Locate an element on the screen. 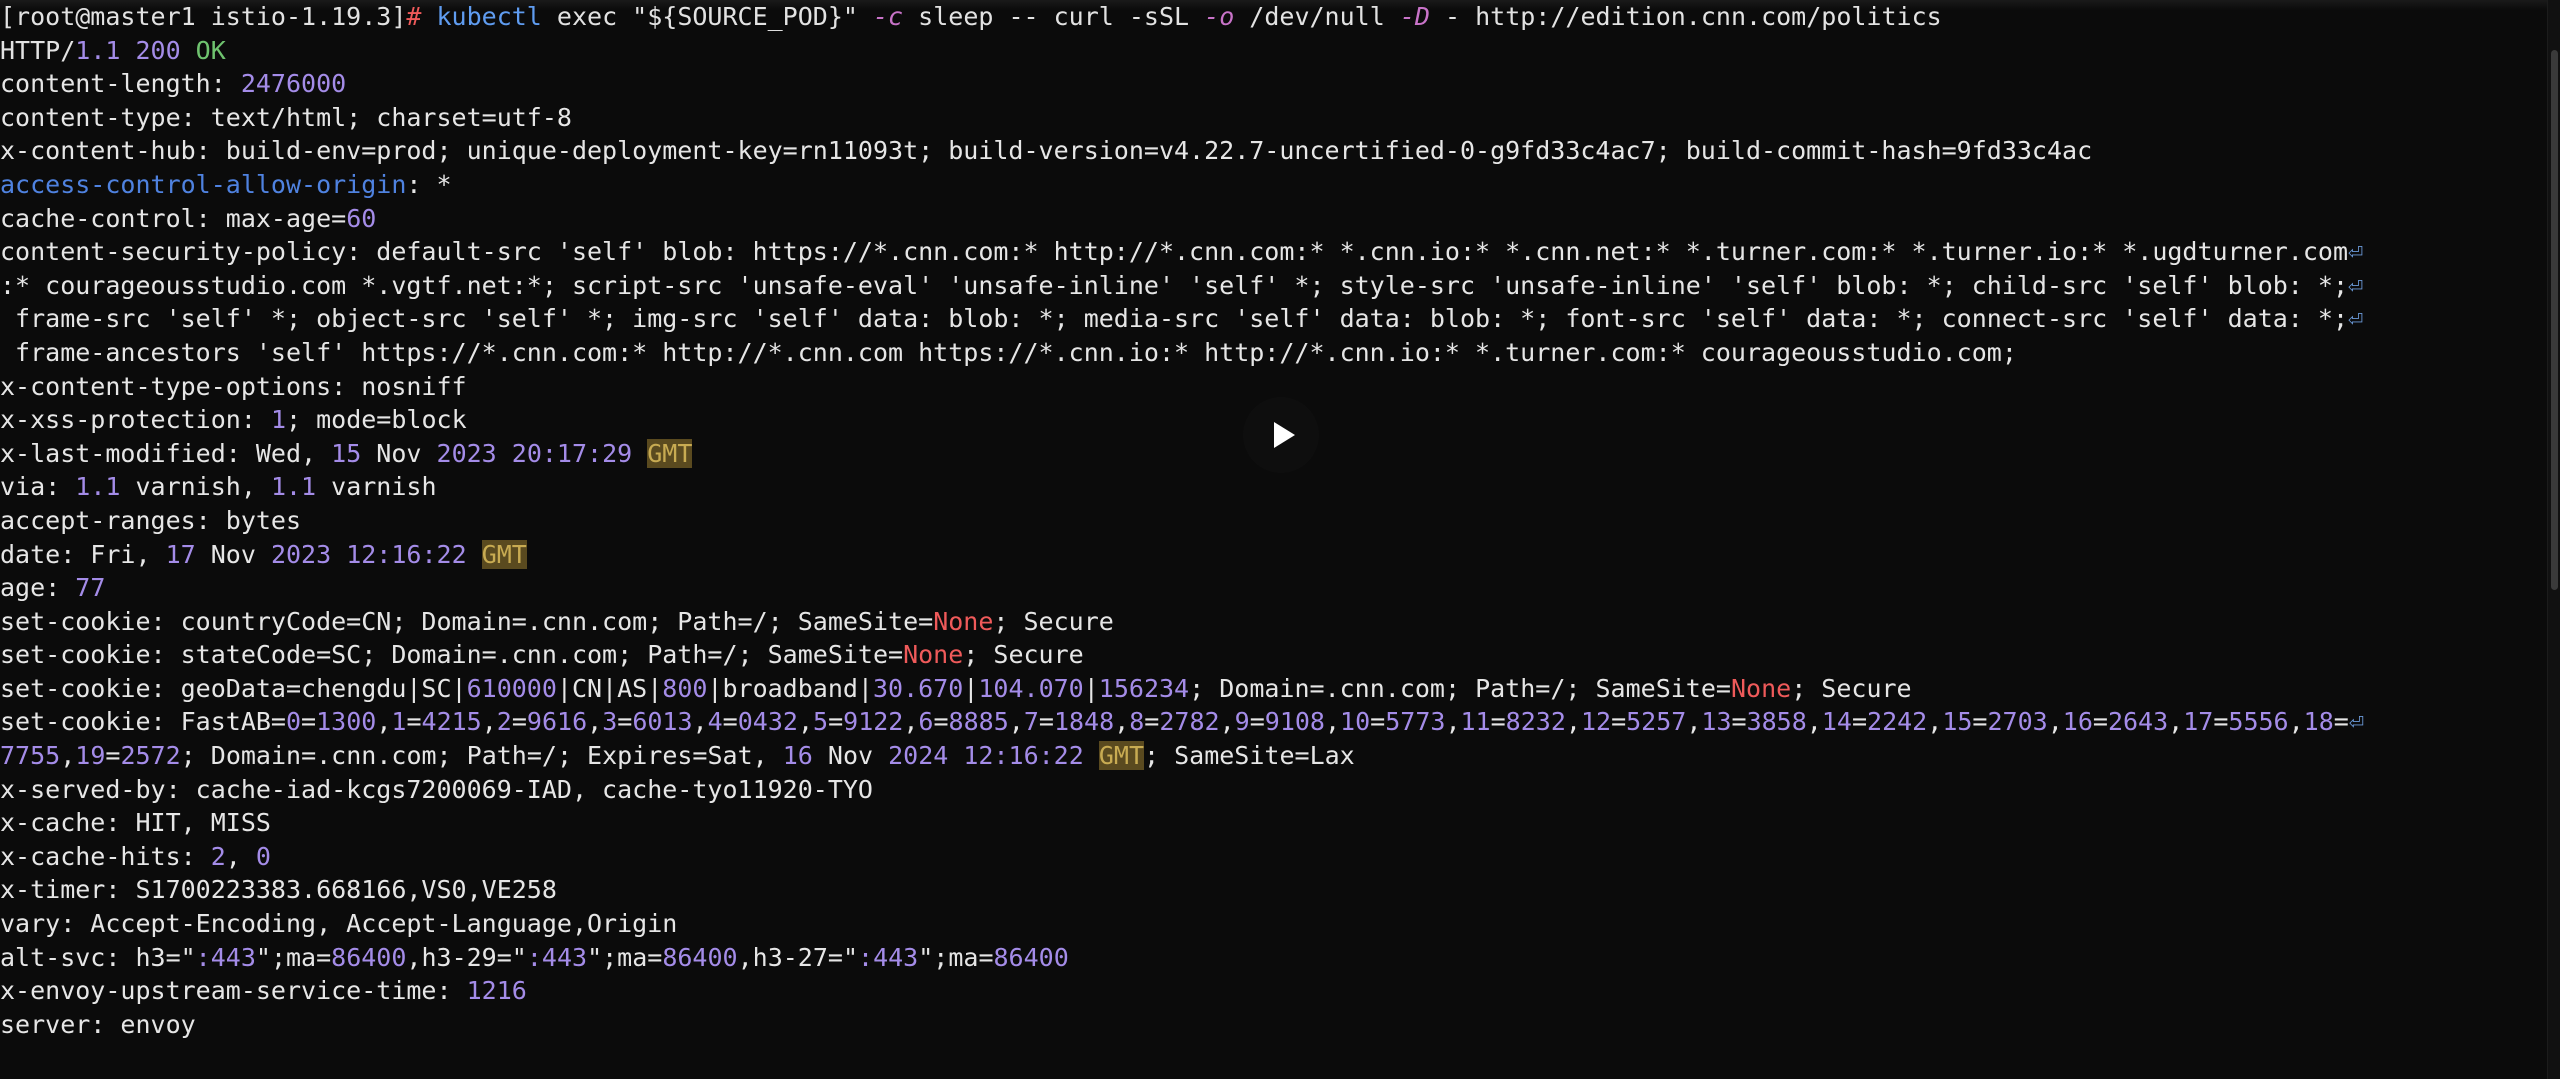 This screenshot has height=1079, width=2560. output-line: x-envoy-upstream-service-time: 1216 is located at coordinates (1272, 991).